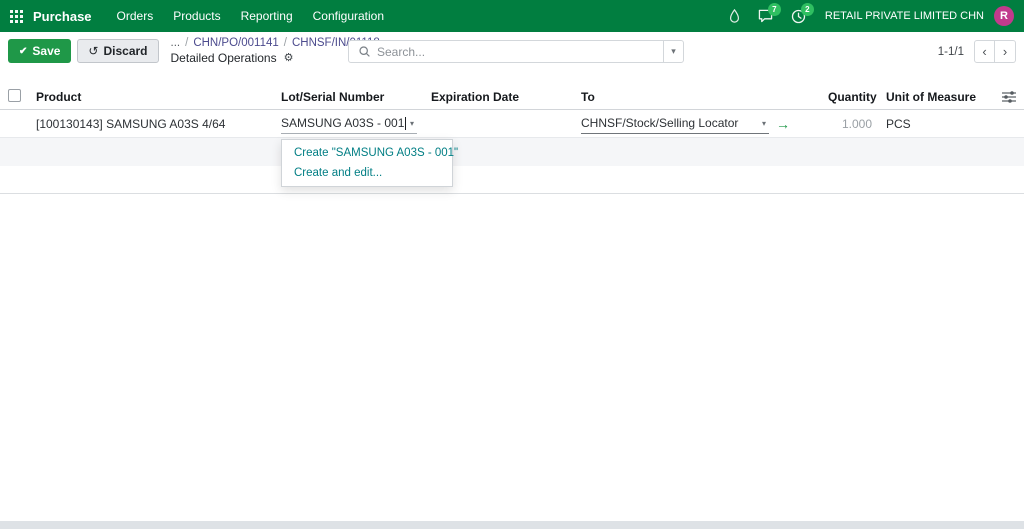  Describe the element at coordinates (764, 123) in the screenshot. I see `to-caret-down-icon: ▾` at that location.